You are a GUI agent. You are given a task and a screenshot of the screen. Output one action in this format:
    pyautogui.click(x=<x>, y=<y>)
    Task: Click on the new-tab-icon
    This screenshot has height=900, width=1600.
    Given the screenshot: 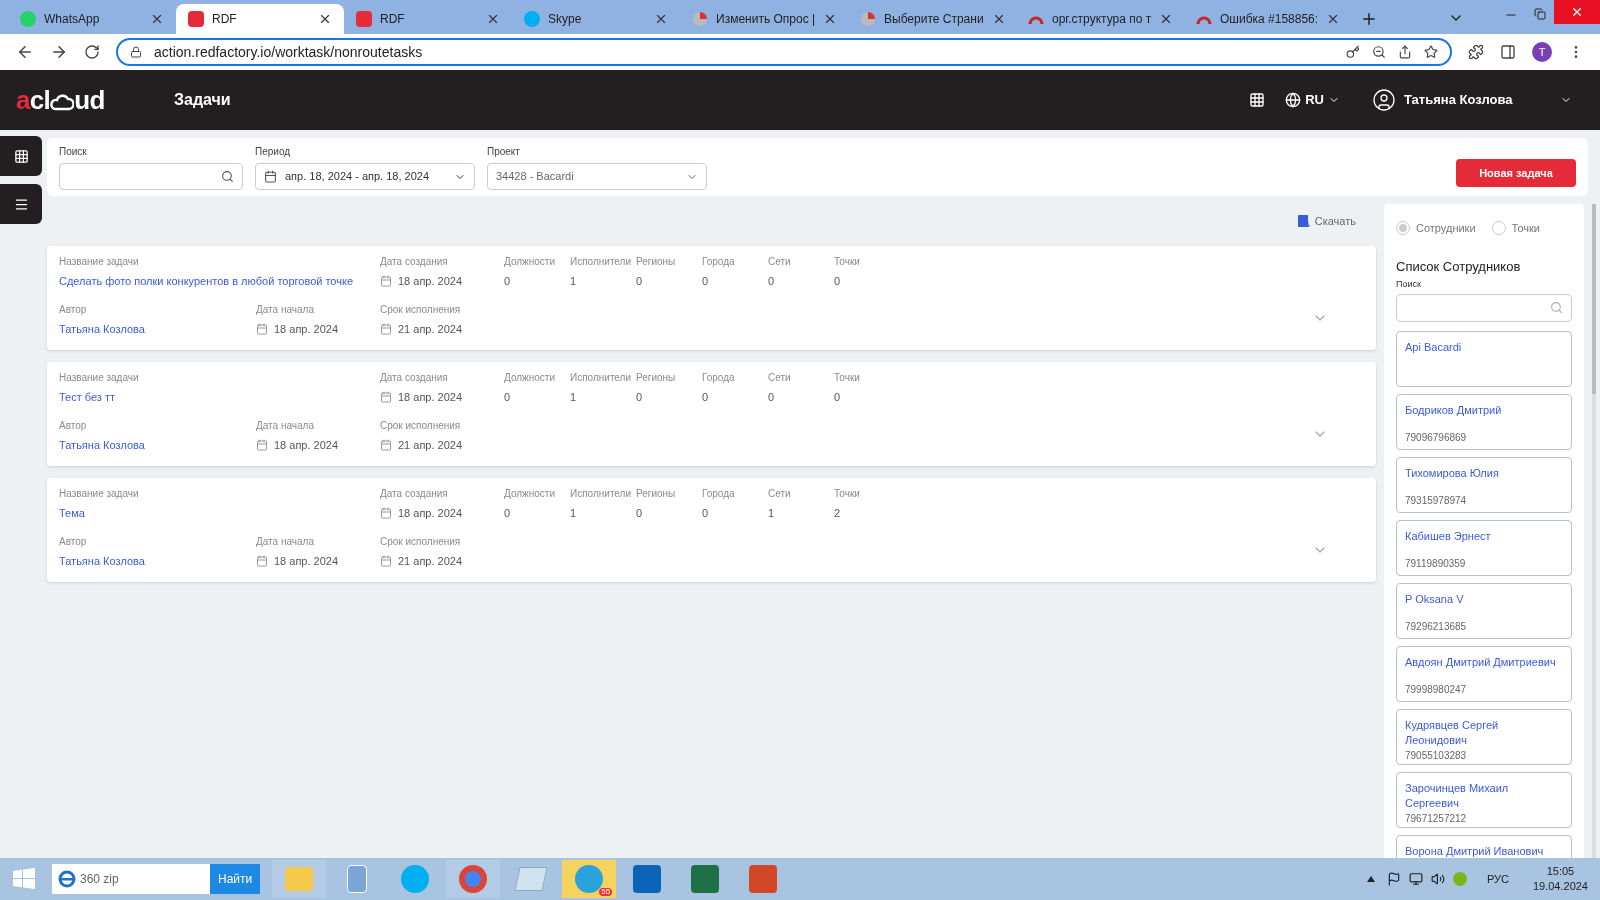 What is the action you would take?
    pyautogui.click(x=1369, y=19)
    